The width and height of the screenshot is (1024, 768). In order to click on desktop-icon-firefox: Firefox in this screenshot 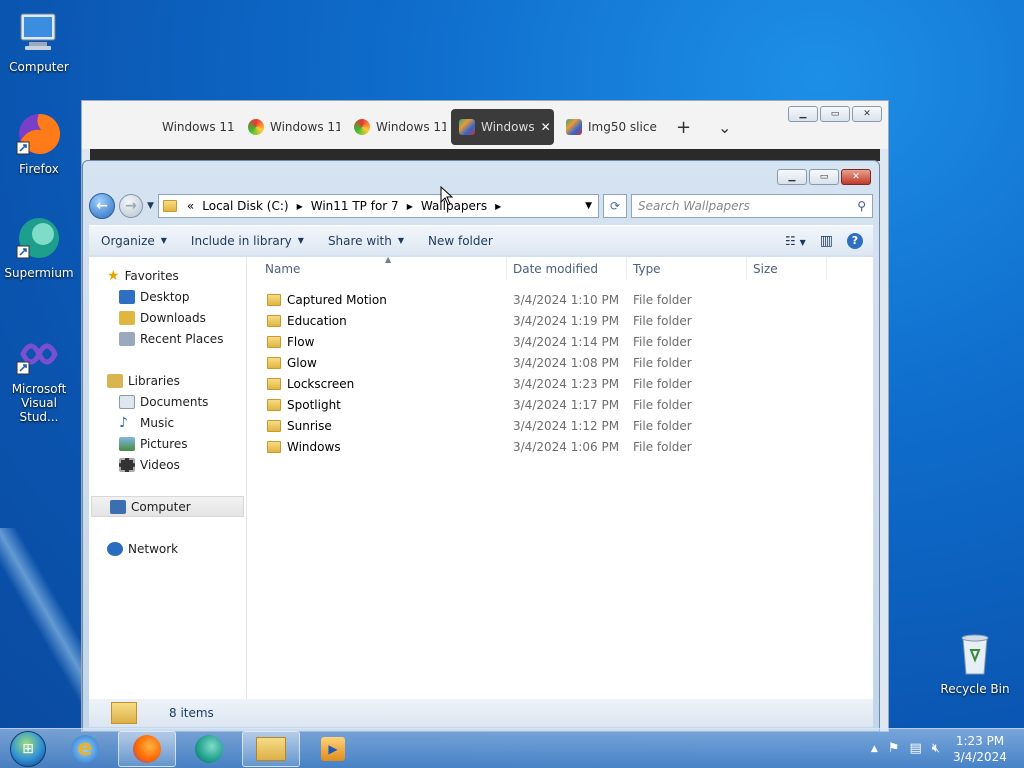, I will do `click(39, 143)`.